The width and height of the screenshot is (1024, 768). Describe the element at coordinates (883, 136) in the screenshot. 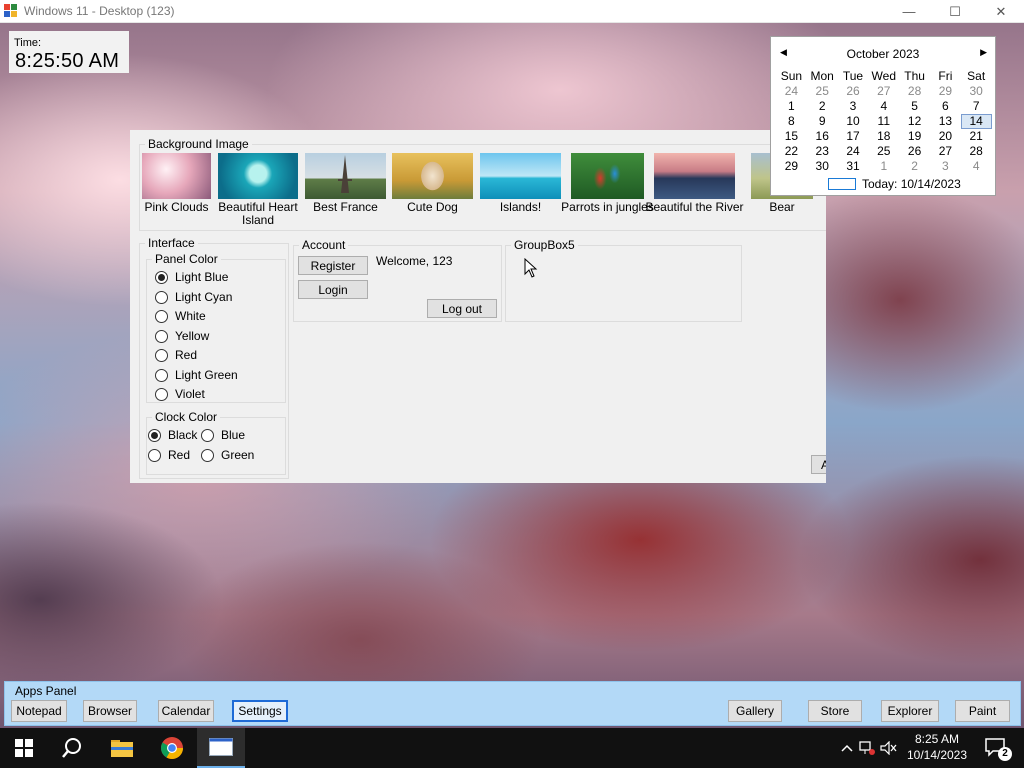

I see `calendar-day: 18` at that location.